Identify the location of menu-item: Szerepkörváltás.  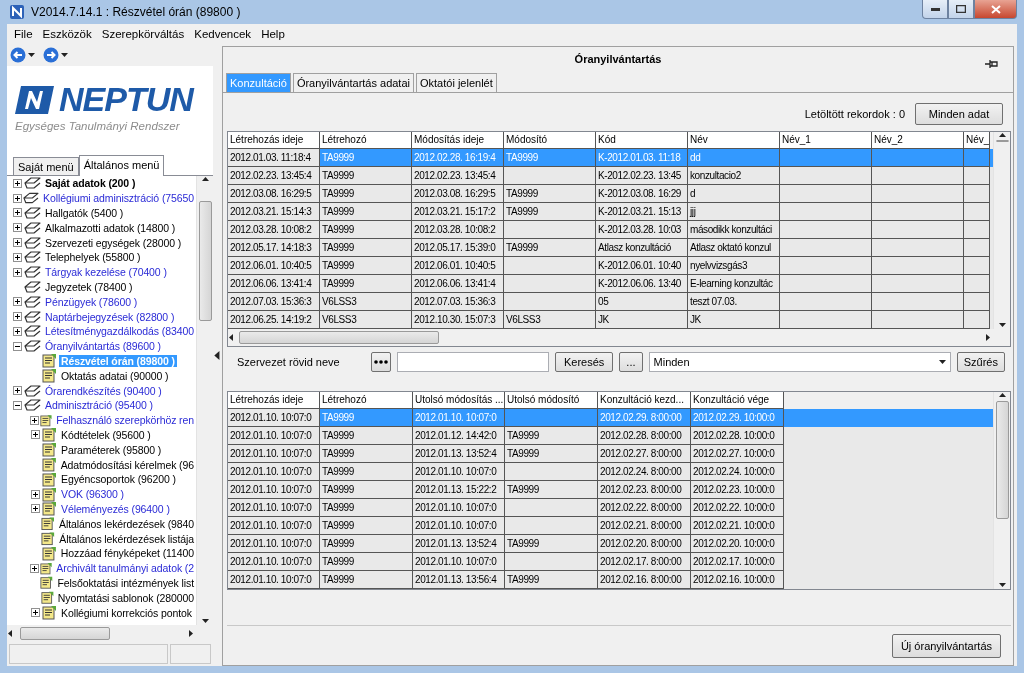
(143, 34).